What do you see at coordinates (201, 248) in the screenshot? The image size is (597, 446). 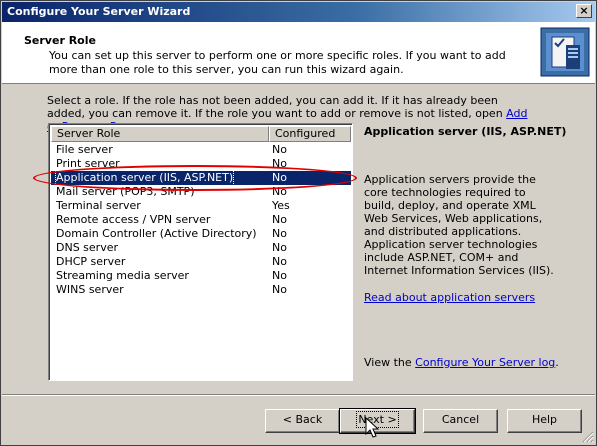 I see `list-item: DNS server No` at bounding box center [201, 248].